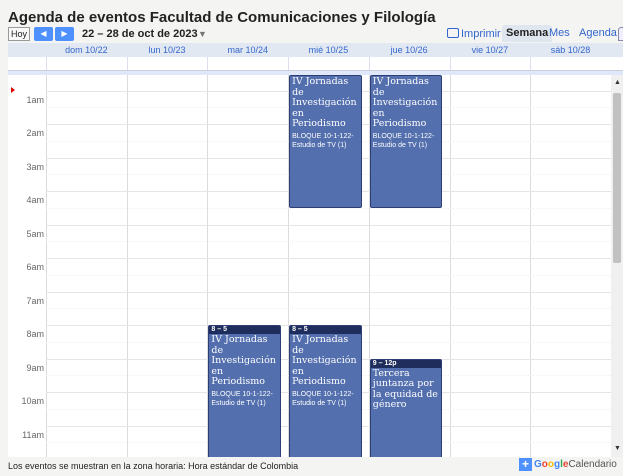 The height and width of the screenshot is (476, 623). Describe the element at coordinates (35, 200) in the screenshot. I see `hour-label: 4am` at that location.